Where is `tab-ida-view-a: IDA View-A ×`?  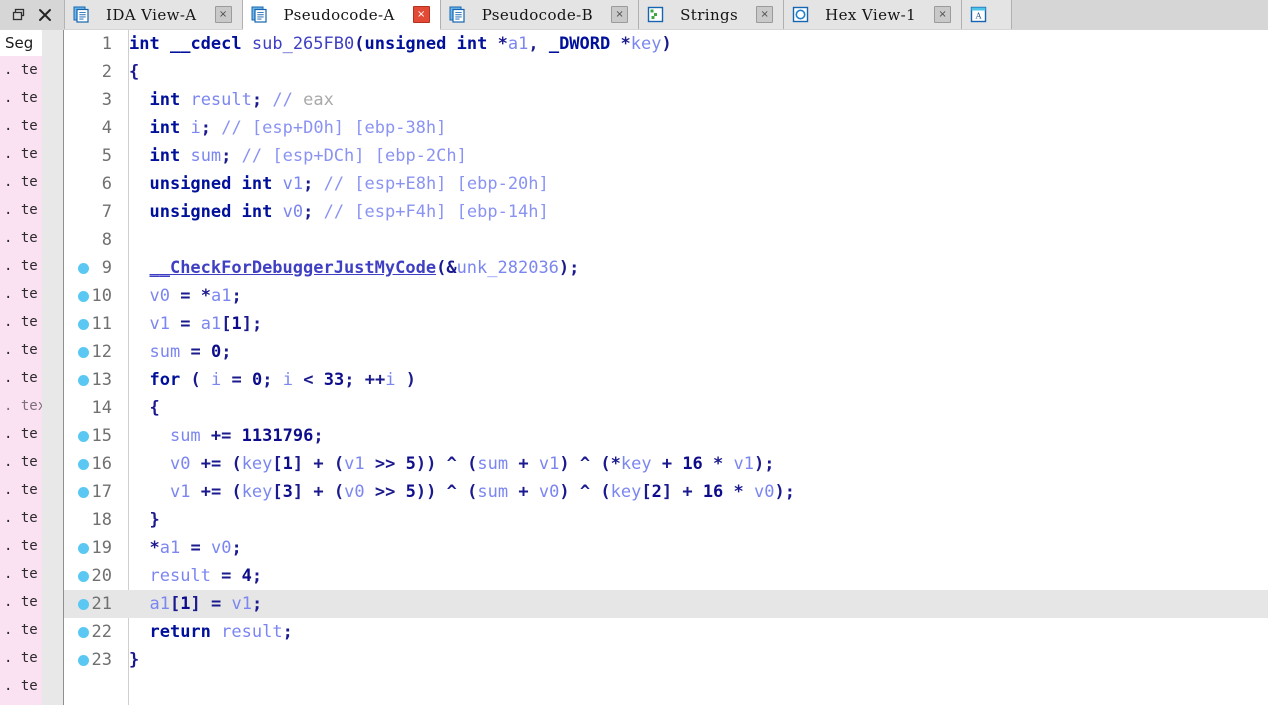
tab-ida-view-a: IDA View-A × is located at coordinates (154, 14).